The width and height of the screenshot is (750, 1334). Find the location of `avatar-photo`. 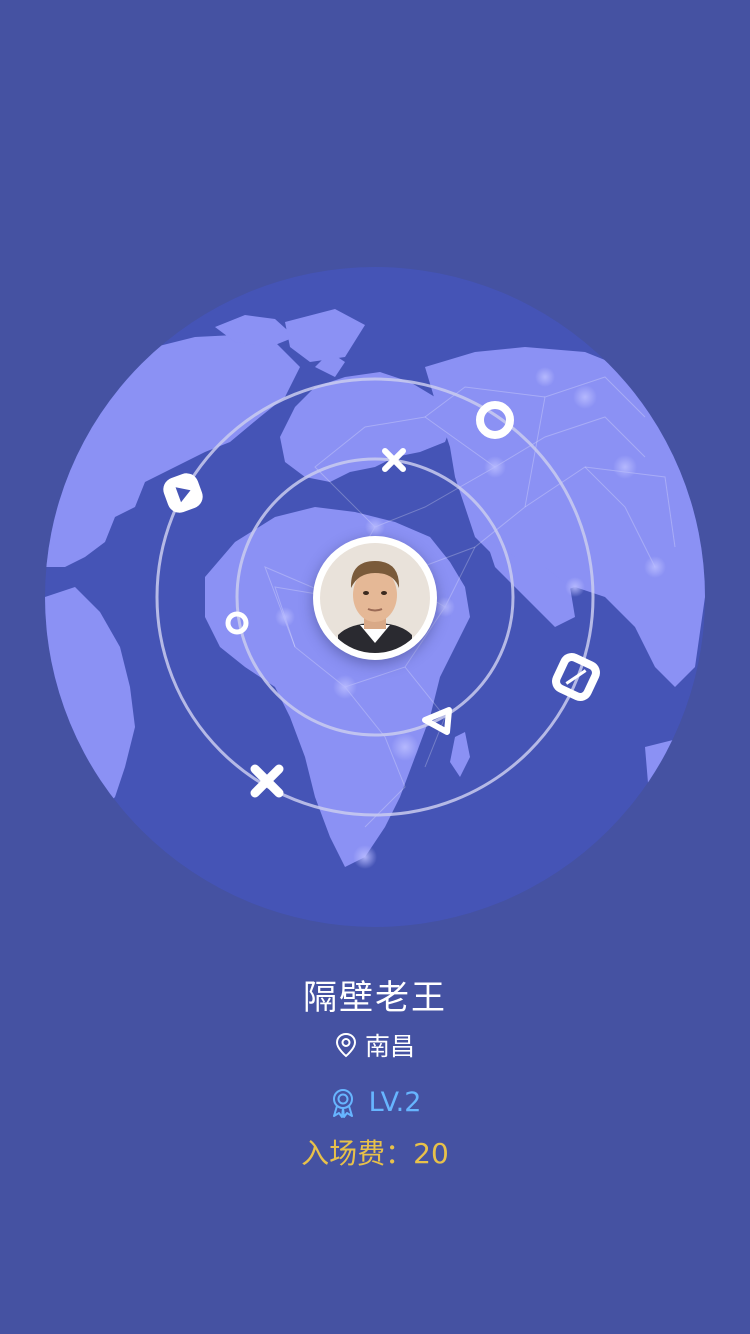

avatar-photo is located at coordinates (375, 598).